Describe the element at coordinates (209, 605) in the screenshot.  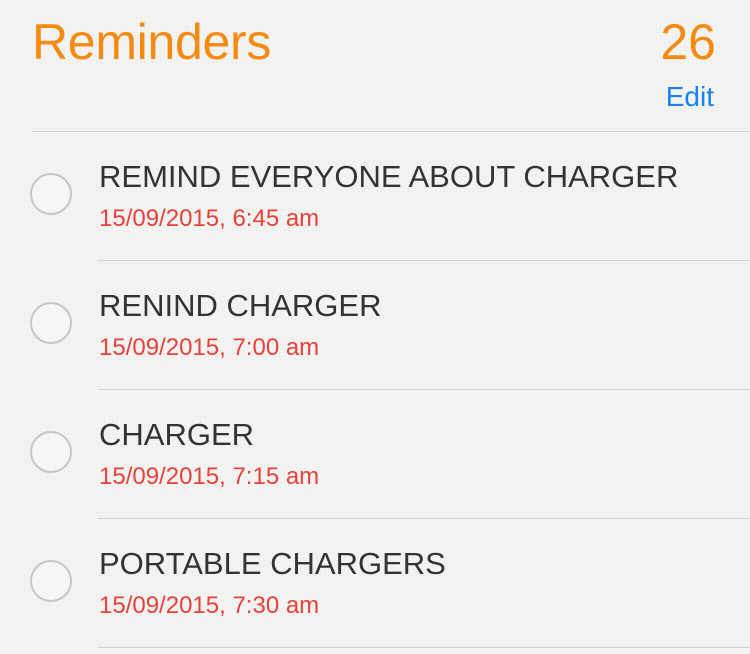
I see `reminder-date: 15/09/2015, 7:30 am` at that location.